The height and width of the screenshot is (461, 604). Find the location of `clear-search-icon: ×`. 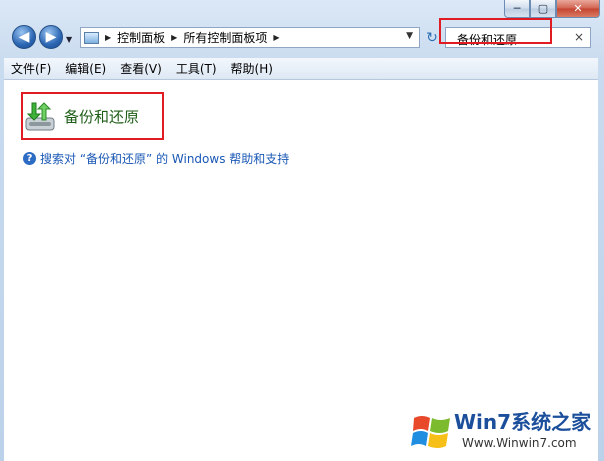

clear-search-icon: × is located at coordinates (579, 37).